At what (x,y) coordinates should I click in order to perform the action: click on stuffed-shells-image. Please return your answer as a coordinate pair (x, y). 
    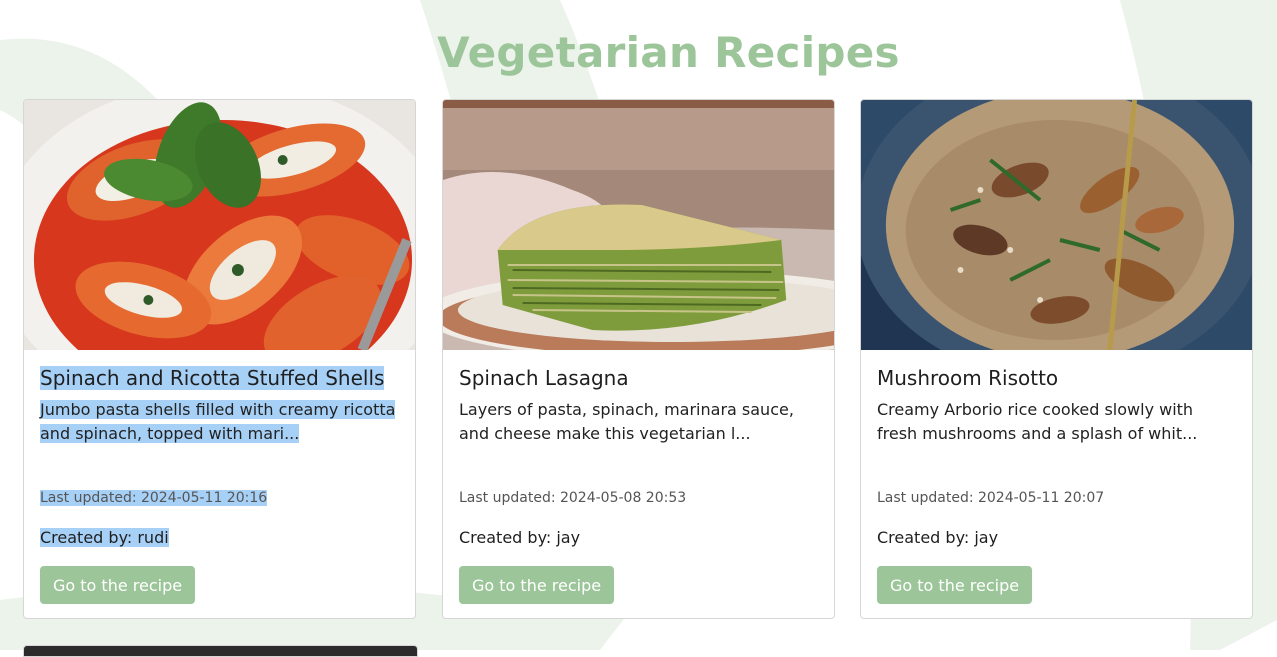
    Looking at the image, I should click on (219, 225).